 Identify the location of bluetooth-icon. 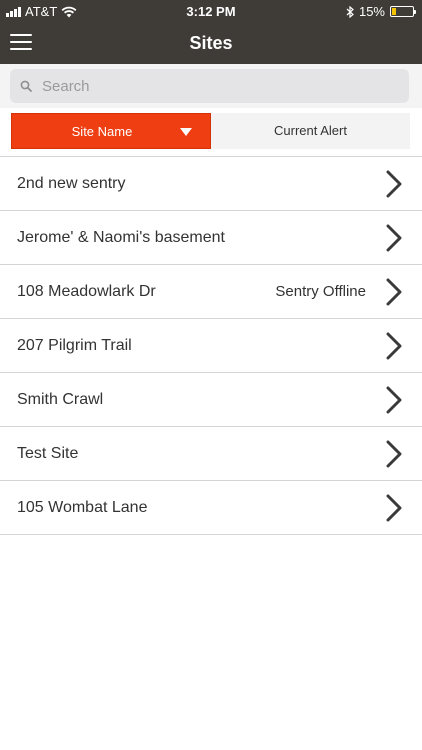
(350, 11).